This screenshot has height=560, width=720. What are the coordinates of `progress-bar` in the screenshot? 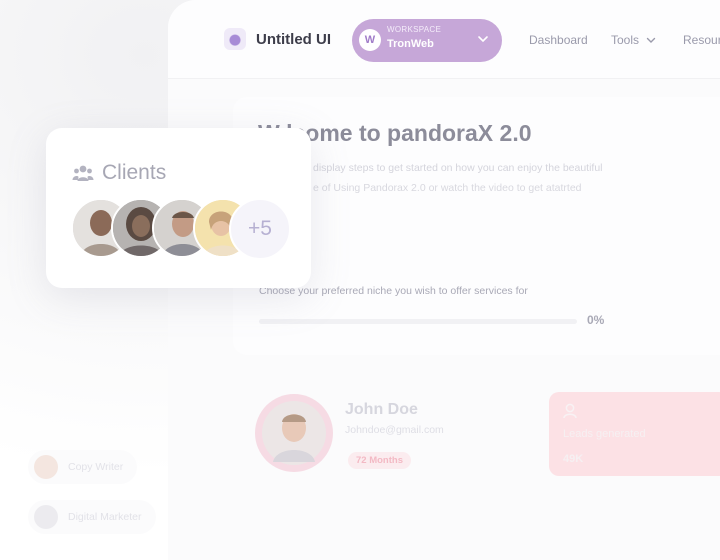 It's located at (418, 321).